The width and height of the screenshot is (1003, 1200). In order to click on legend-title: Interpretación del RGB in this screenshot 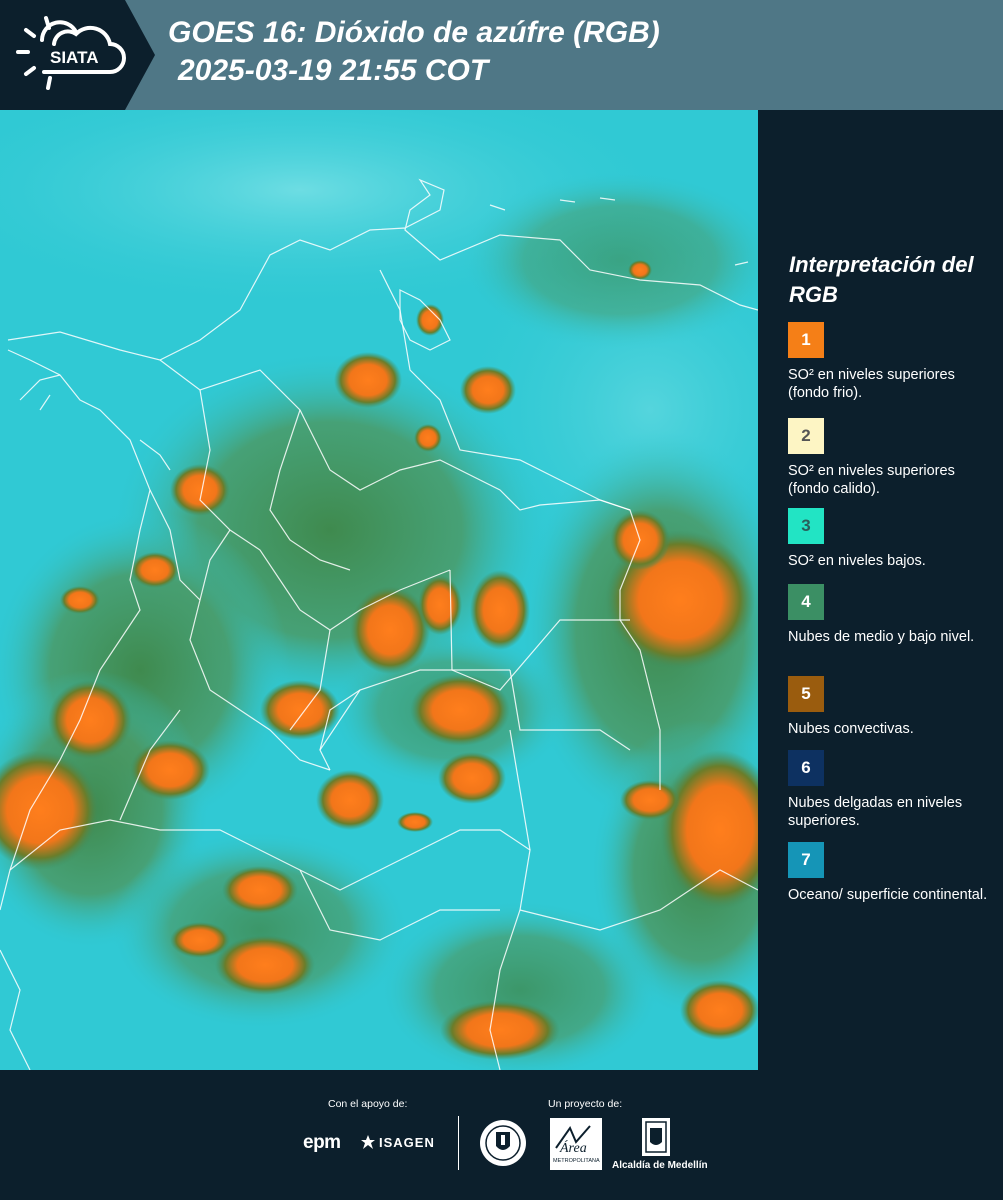, I will do `click(881, 279)`.